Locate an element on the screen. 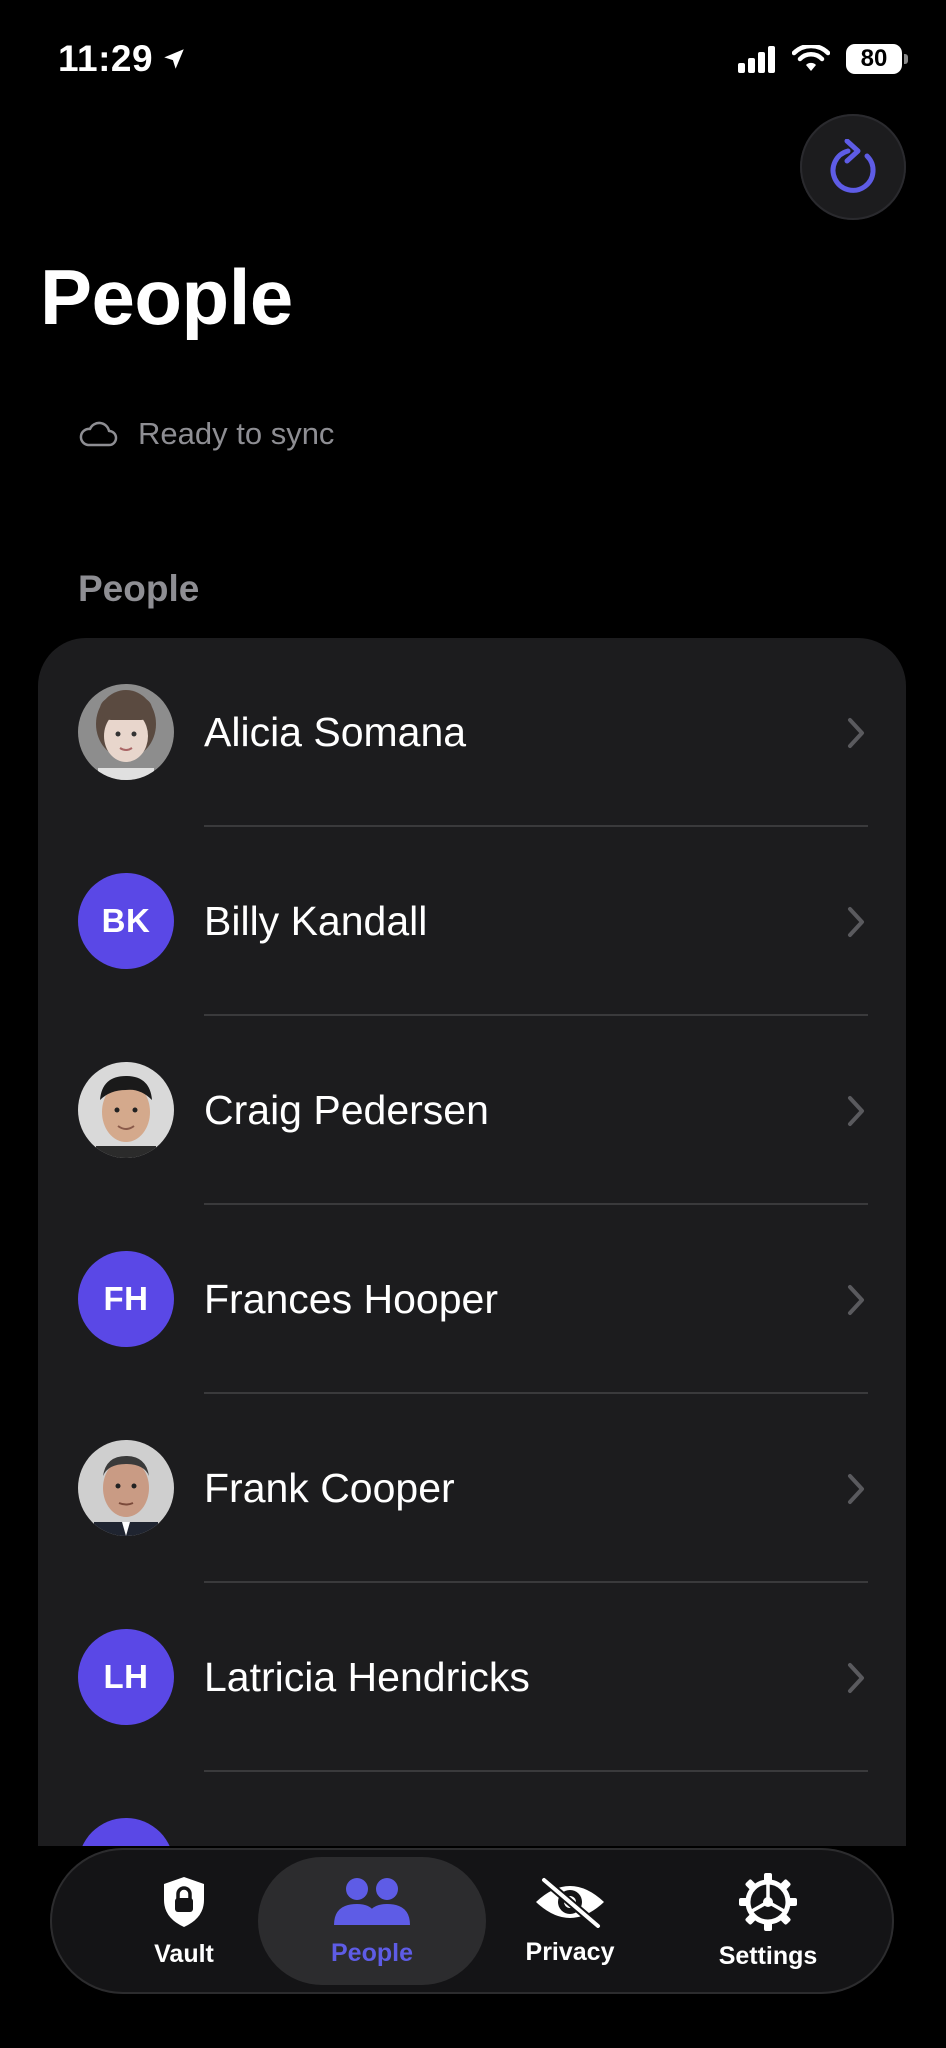 This screenshot has width=946, height=2048. location-arrow-icon is located at coordinates (174, 59).